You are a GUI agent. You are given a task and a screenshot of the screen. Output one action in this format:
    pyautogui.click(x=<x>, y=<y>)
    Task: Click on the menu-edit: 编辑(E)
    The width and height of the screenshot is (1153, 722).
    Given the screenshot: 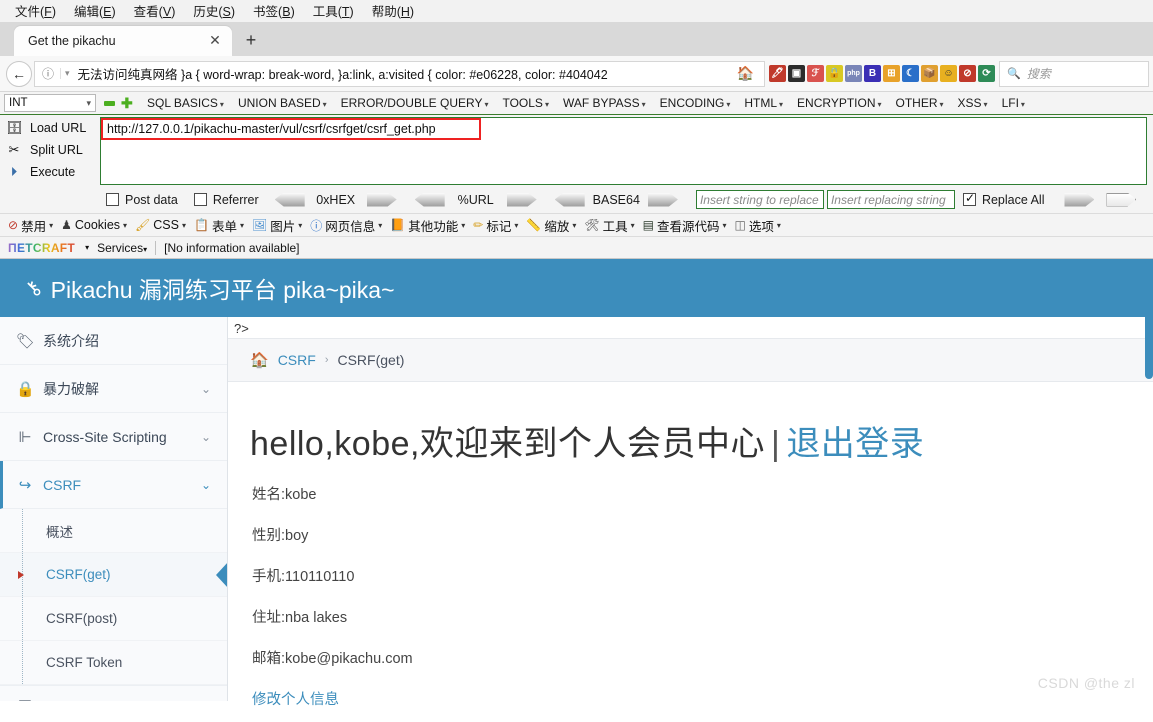 What is the action you would take?
    pyautogui.click(x=95, y=10)
    